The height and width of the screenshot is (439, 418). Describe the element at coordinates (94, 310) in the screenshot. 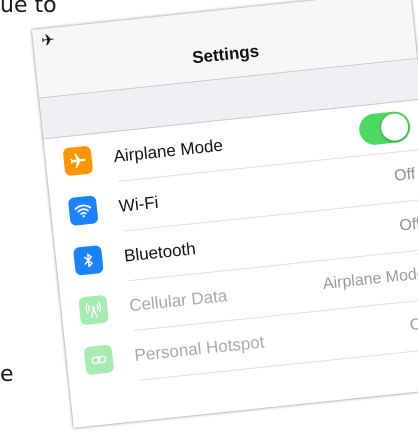

I see `antenna-icon` at that location.